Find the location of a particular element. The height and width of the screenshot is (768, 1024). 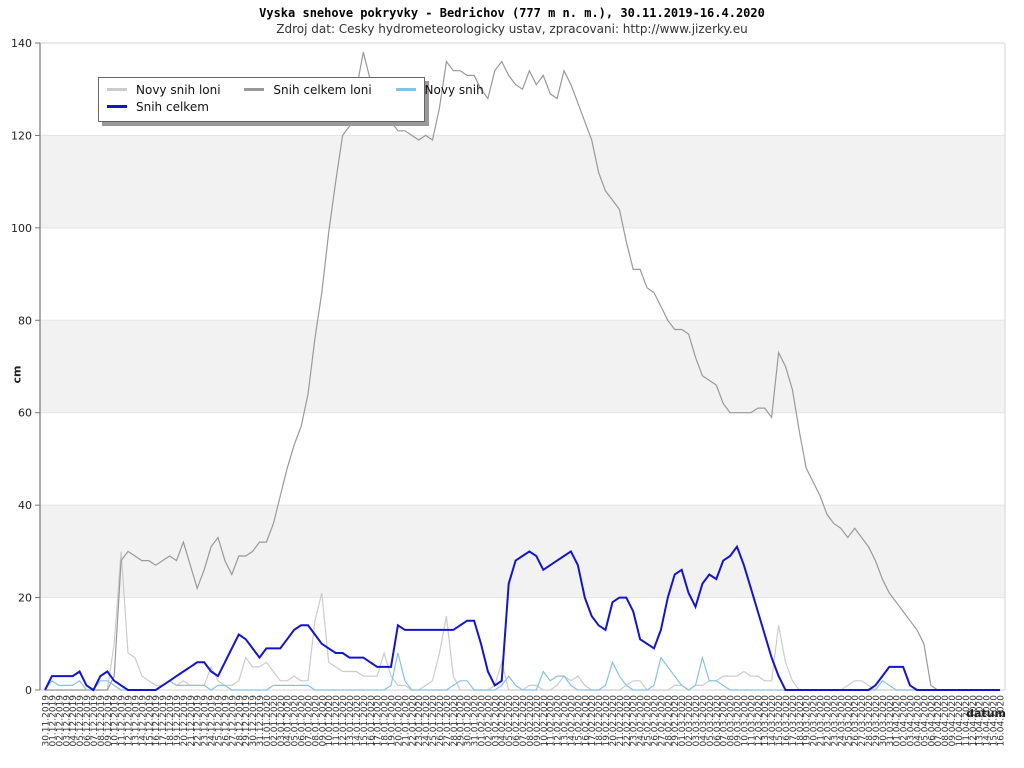

legend-item-snih-celkem: Snih celkem is located at coordinates (158, 107).